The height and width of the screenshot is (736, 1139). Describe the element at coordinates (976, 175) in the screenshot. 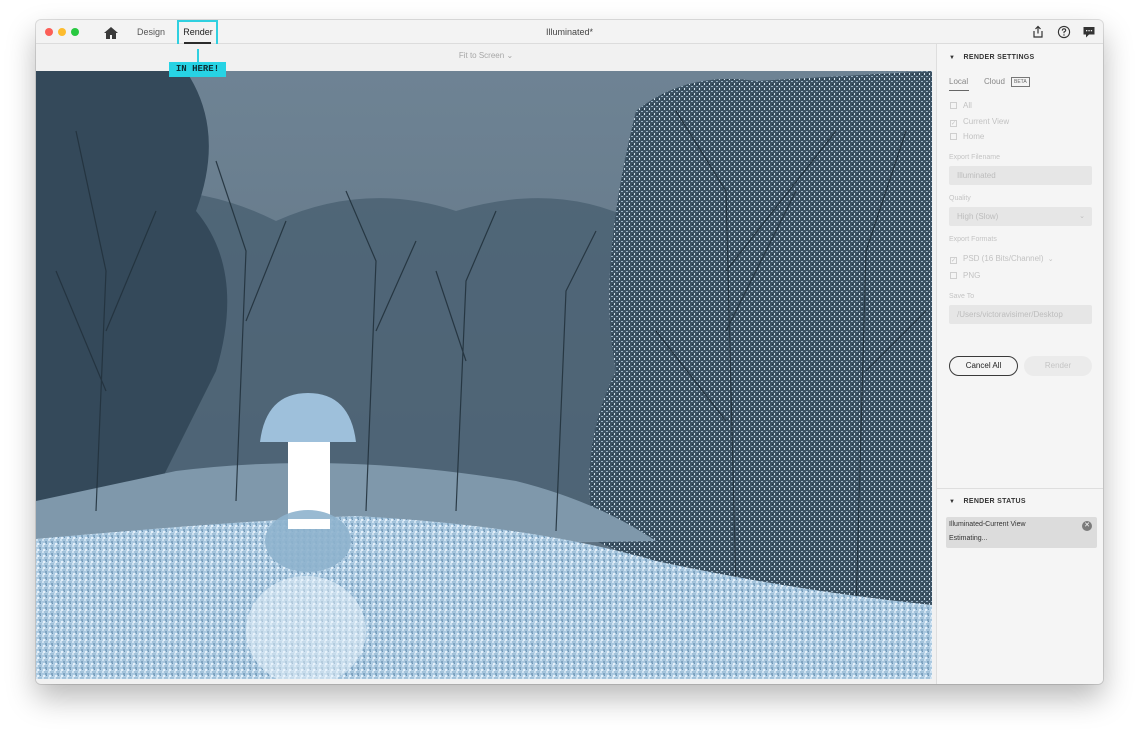

I see `export-filename-value: Illuminated` at that location.